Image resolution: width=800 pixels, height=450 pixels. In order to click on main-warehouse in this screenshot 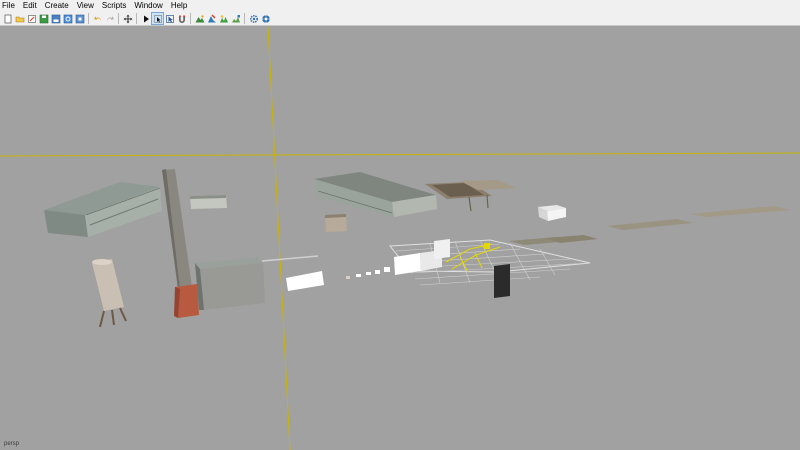, I will do `click(375, 194)`.